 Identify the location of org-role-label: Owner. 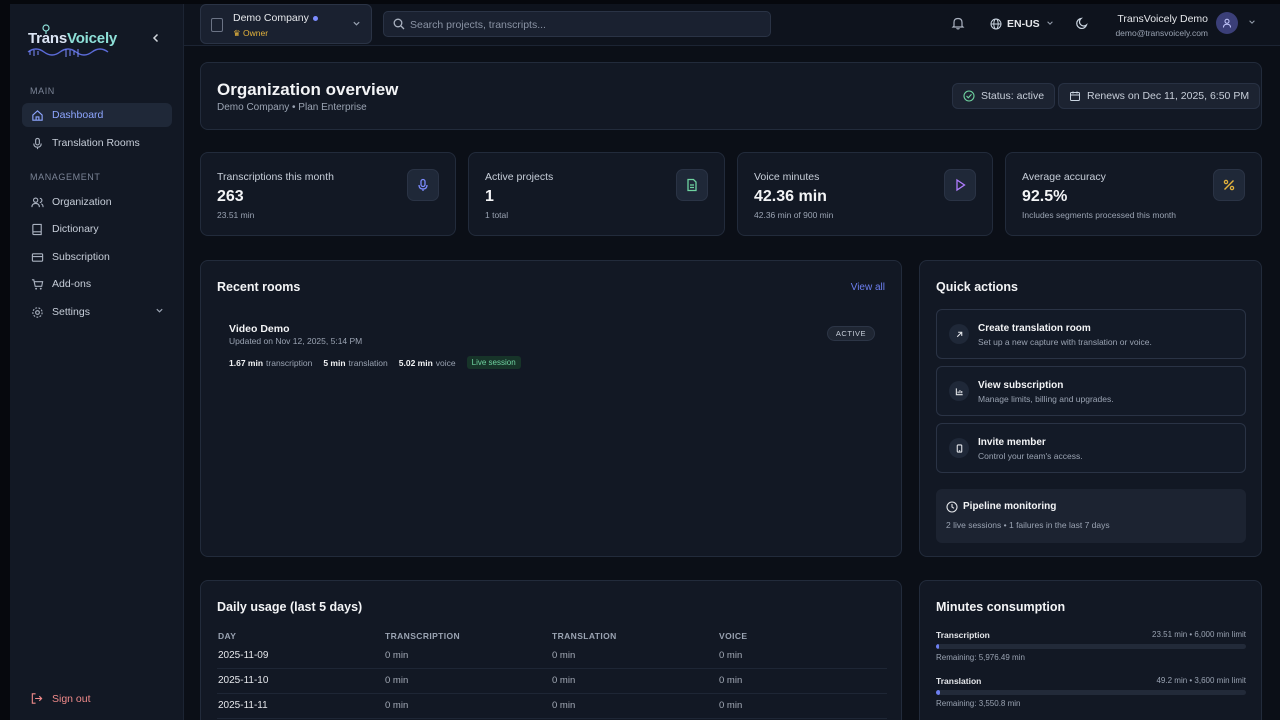
(255, 33).